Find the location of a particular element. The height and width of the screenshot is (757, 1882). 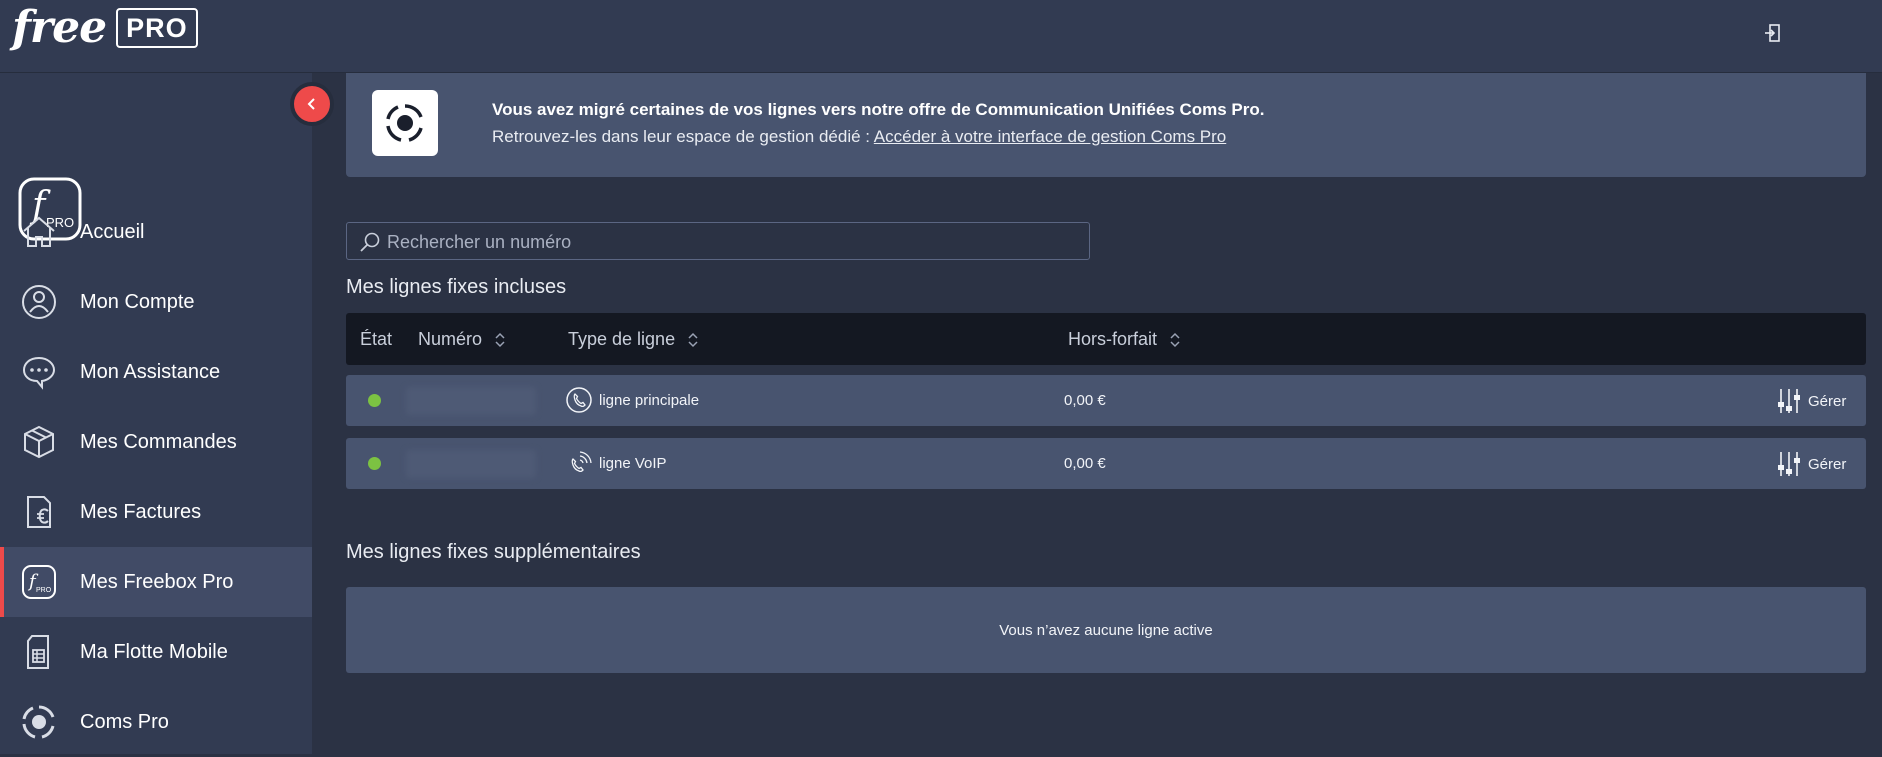

sidebar-item-label: Coms Pro is located at coordinates (124, 721).